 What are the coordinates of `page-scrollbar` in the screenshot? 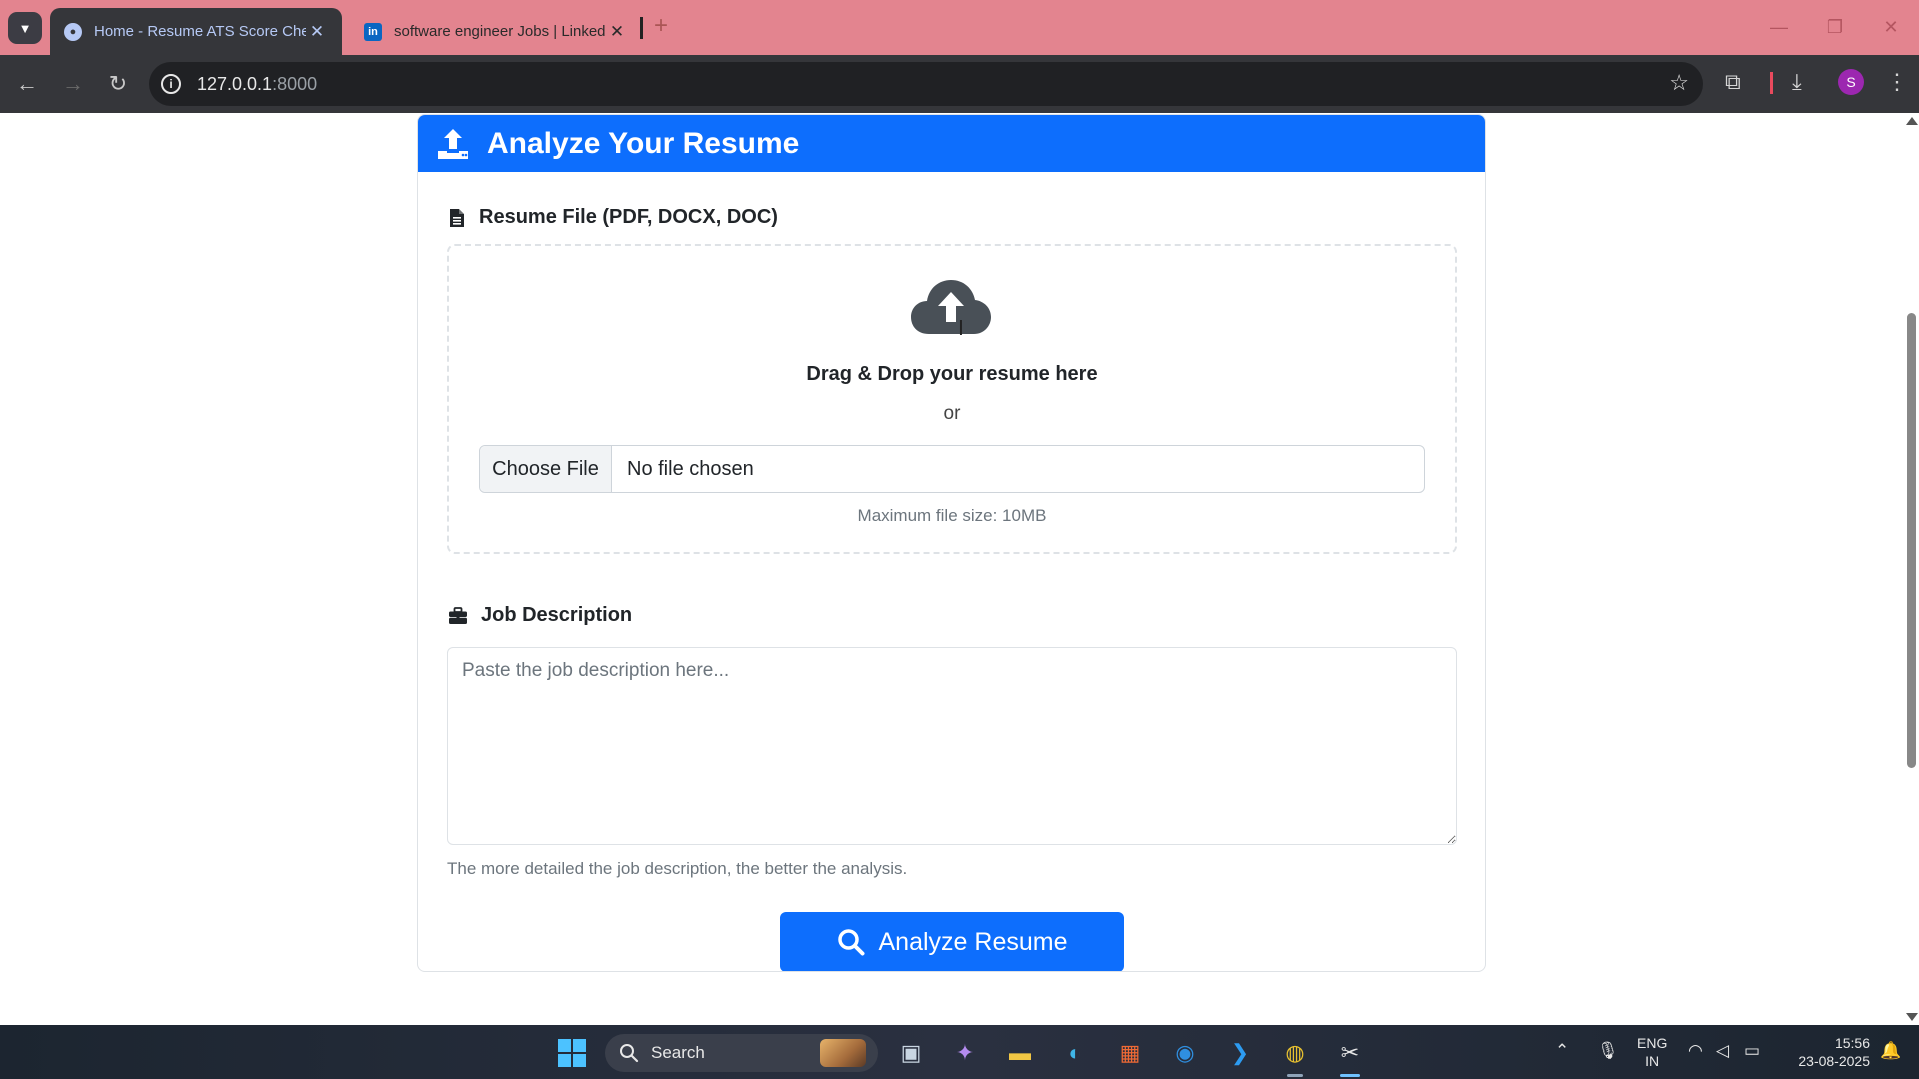 It's located at (1911, 569).